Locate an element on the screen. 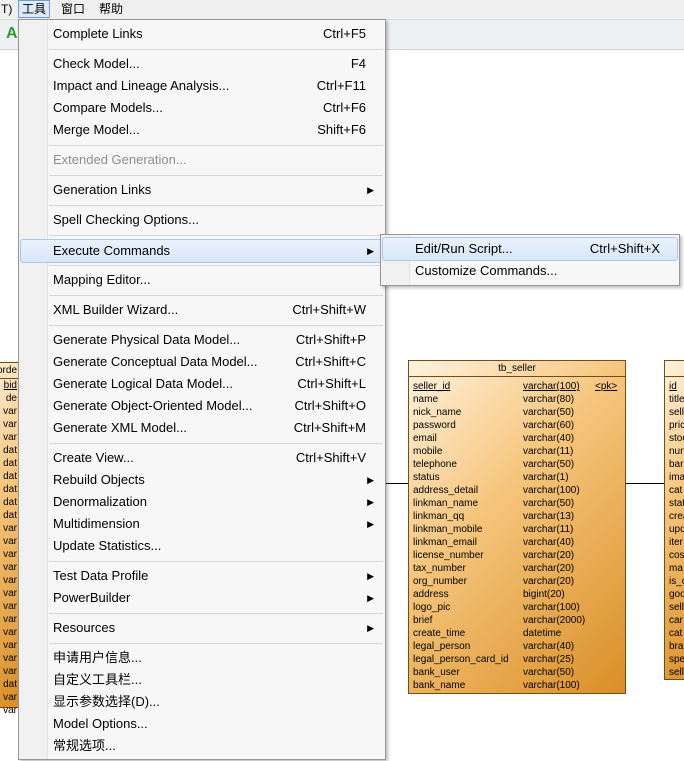 Image resolution: width=684 pixels, height=761 pixels. menu-item-check-model: Check Model... F4 is located at coordinates (202, 64).